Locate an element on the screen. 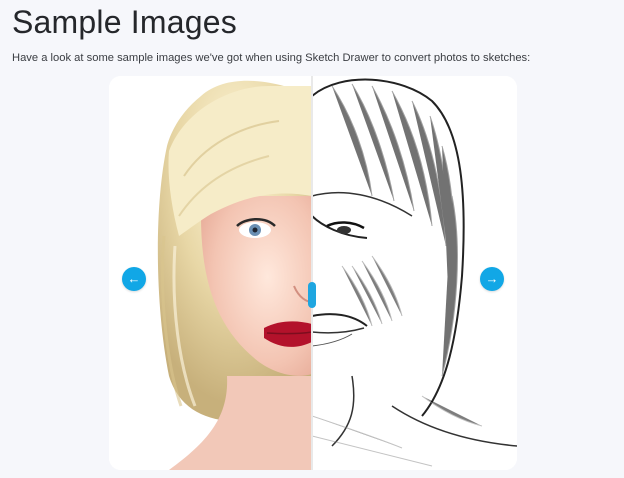  previous-image-button: ← is located at coordinates (134, 279).